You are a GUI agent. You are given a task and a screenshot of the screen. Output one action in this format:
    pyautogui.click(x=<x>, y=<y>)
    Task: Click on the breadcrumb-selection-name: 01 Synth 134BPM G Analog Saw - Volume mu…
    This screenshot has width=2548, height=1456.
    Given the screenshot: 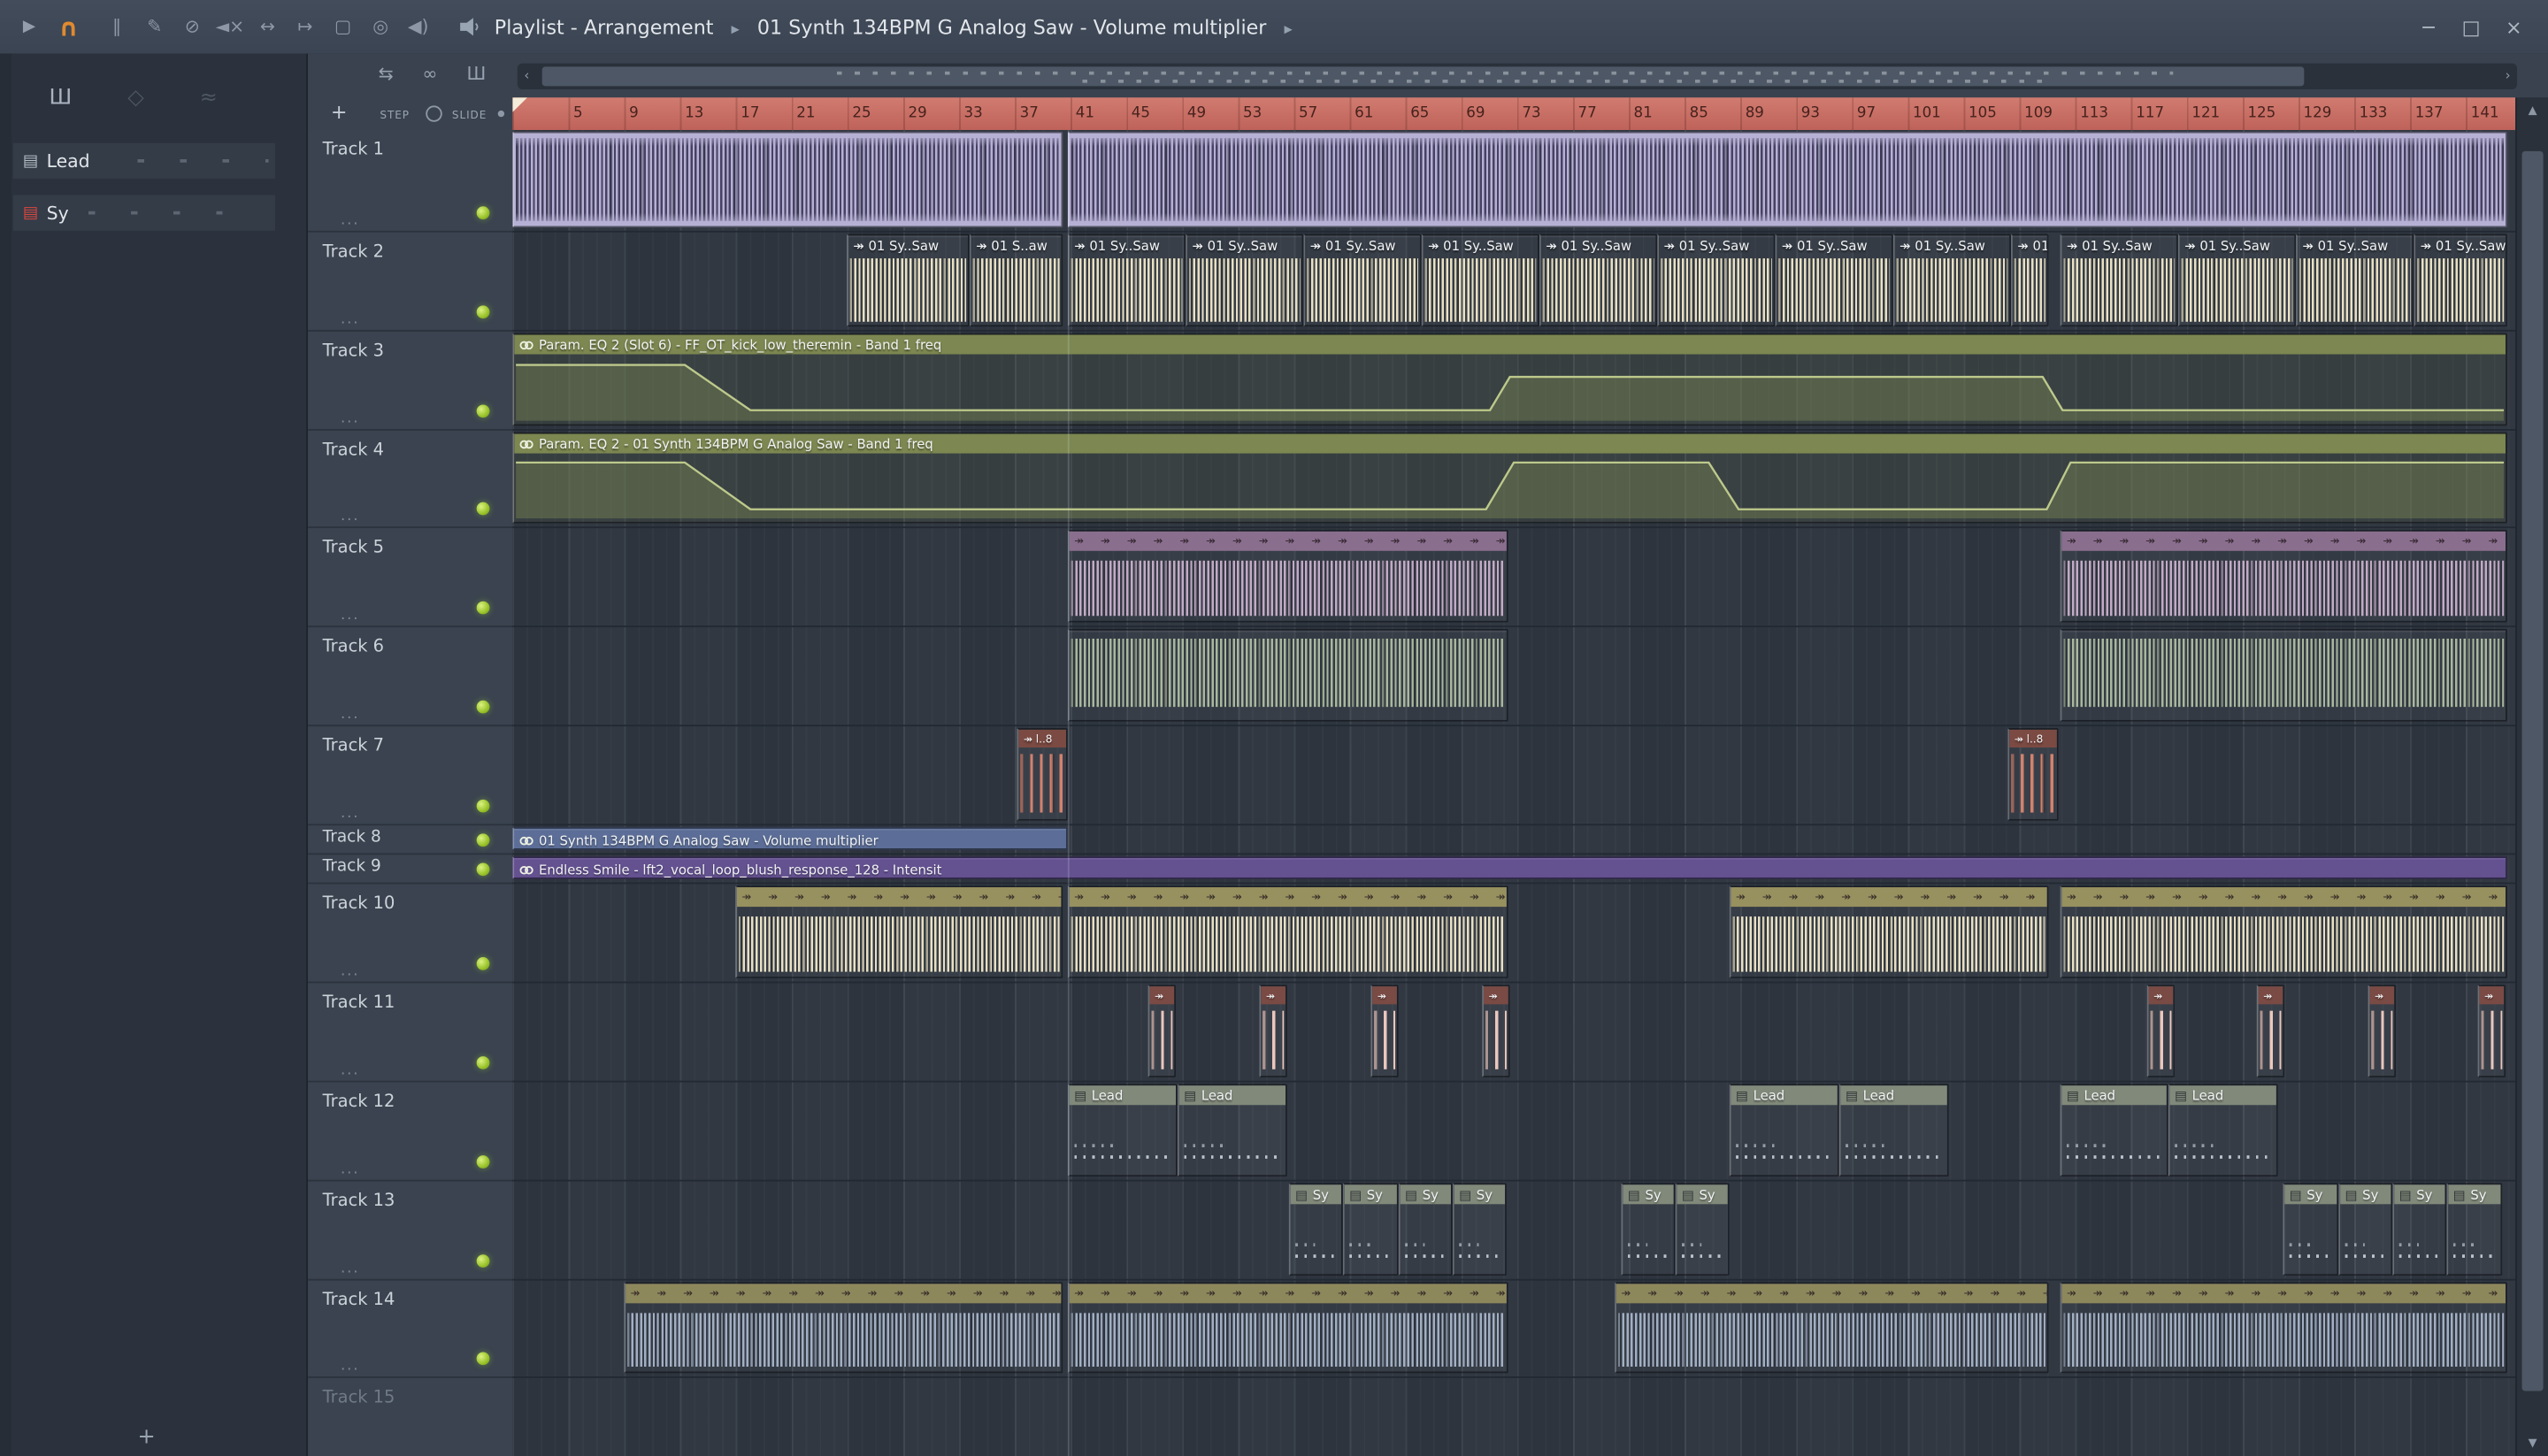 What is the action you would take?
    pyautogui.click(x=1012, y=26)
    